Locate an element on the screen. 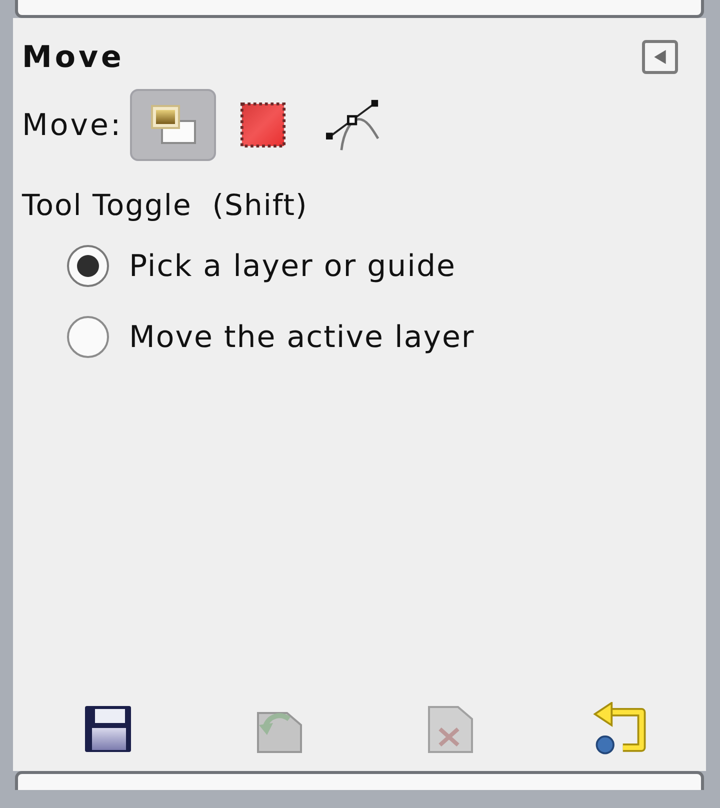  radio-option: Move the active layer is located at coordinates (271, 337).